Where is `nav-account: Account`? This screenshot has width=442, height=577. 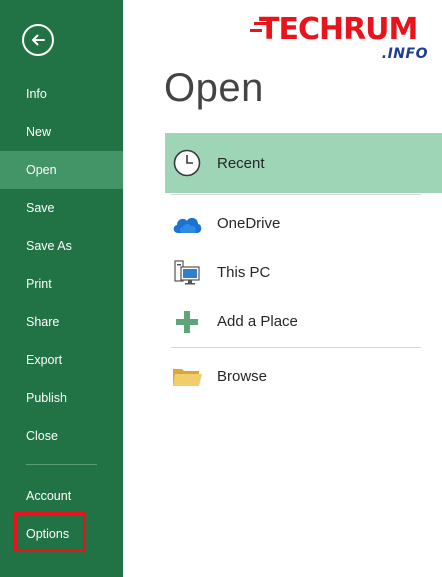 nav-account: Account is located at coordinates (61, 496).